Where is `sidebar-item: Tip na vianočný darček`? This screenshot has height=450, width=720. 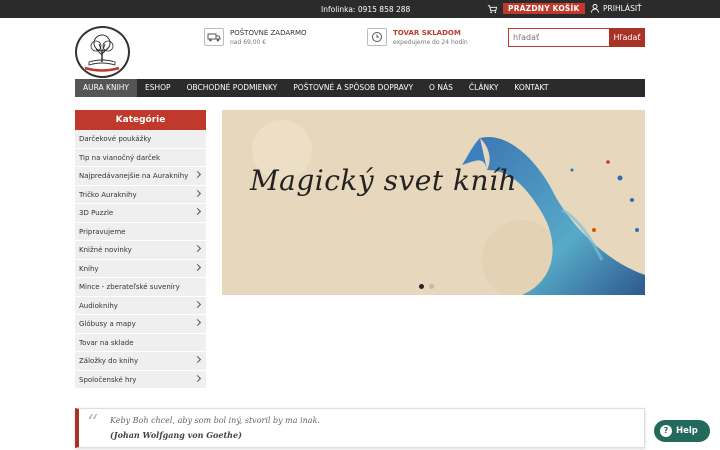 sidebar-item: Tip na vianočný darček is located at coordinates (140, 157).